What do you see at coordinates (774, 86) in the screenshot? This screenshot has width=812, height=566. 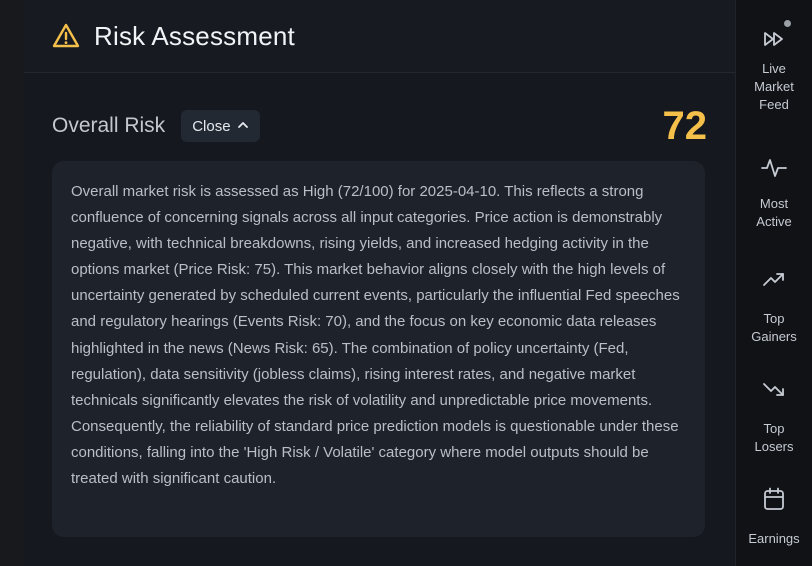 I see `sidebar-item-label: Live Market Feed` at bounding box center [774, 86].